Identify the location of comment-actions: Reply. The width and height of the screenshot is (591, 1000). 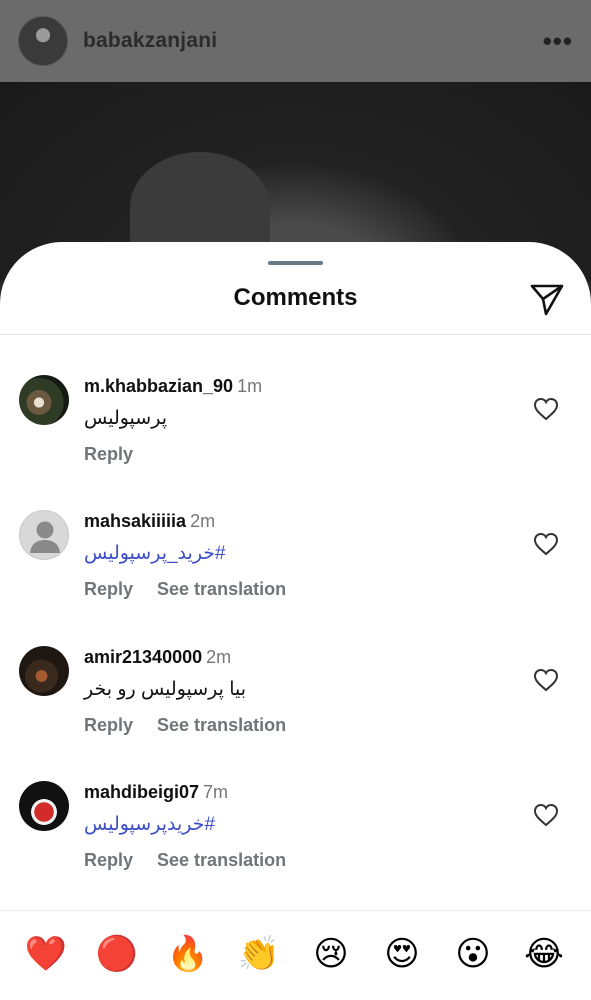
(108, 454).